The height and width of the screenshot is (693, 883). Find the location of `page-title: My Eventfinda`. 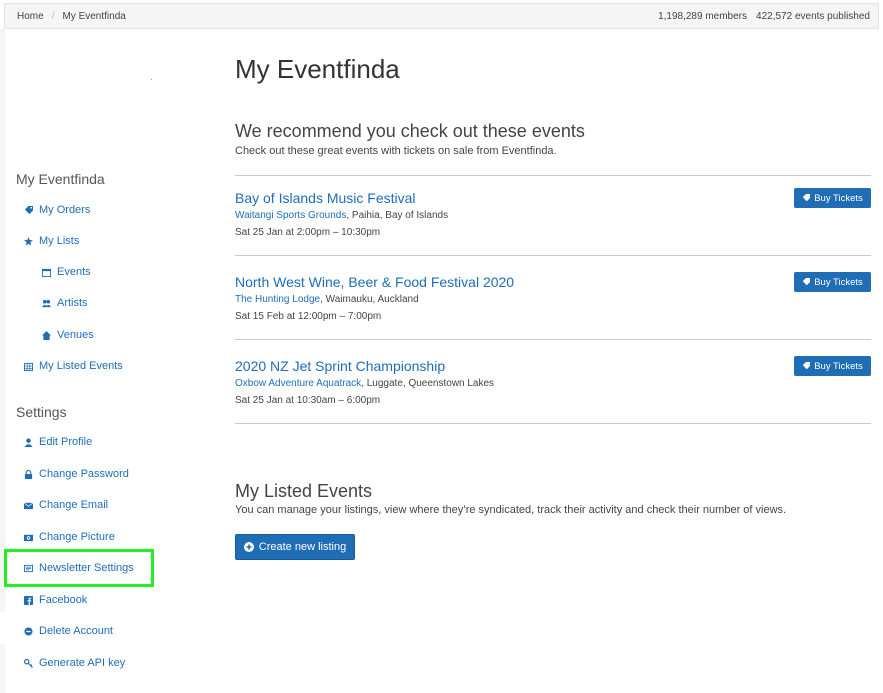

page-title: My Eventfinda is located at coordinates (317, 69).